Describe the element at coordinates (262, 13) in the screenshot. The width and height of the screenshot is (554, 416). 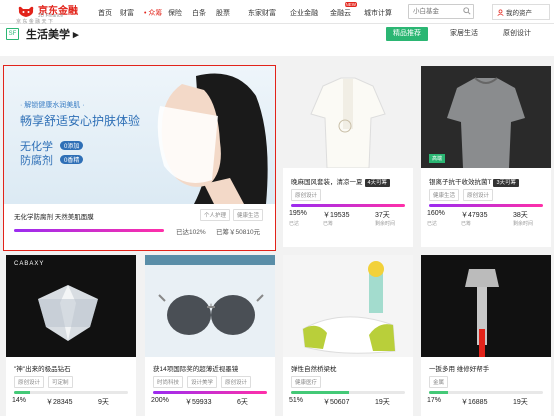
I see `nav-item: 东家财富` at that location.